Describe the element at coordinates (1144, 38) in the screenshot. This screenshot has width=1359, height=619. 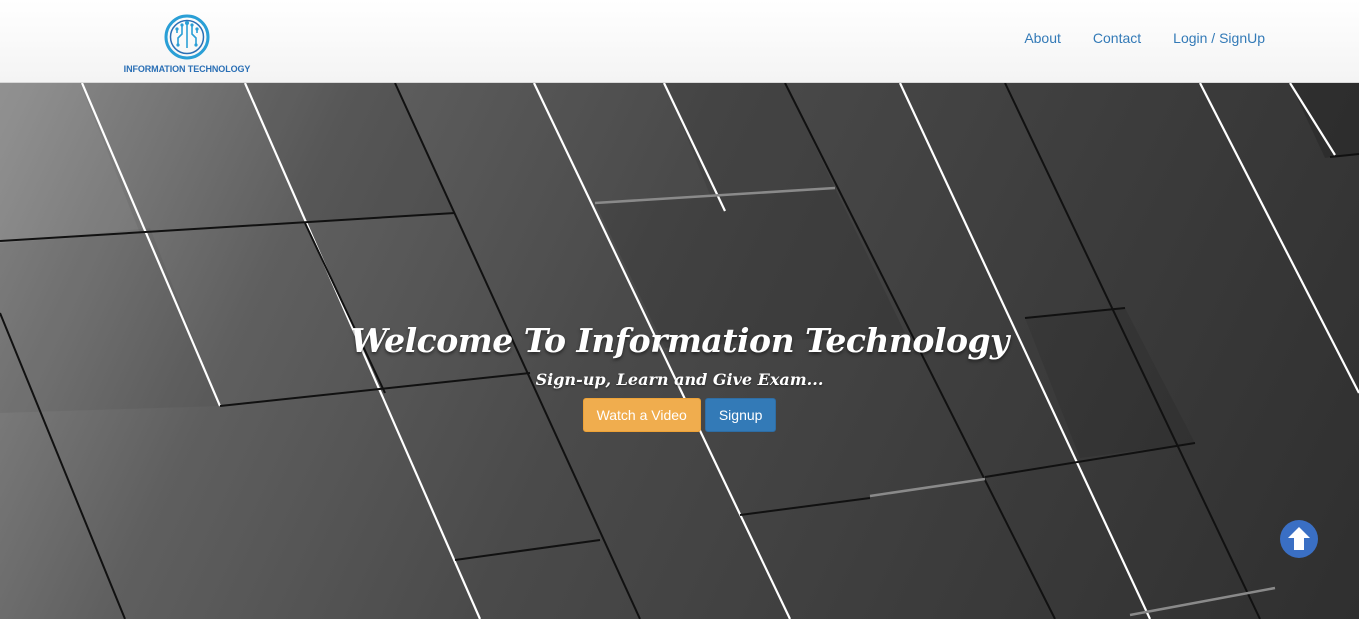
I see `nav-menu: About Contact Login / SignUp` at that location.